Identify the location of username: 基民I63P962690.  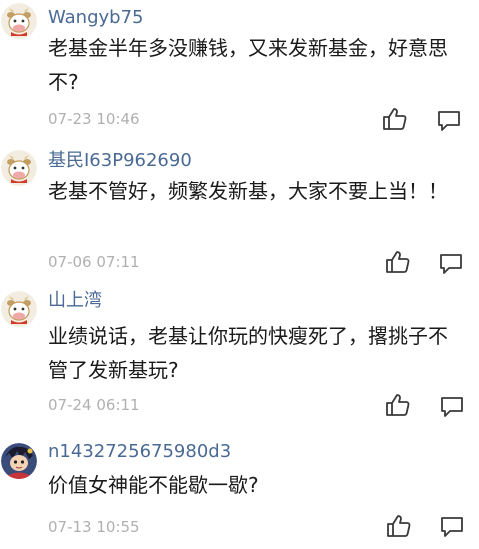
(120, 161).